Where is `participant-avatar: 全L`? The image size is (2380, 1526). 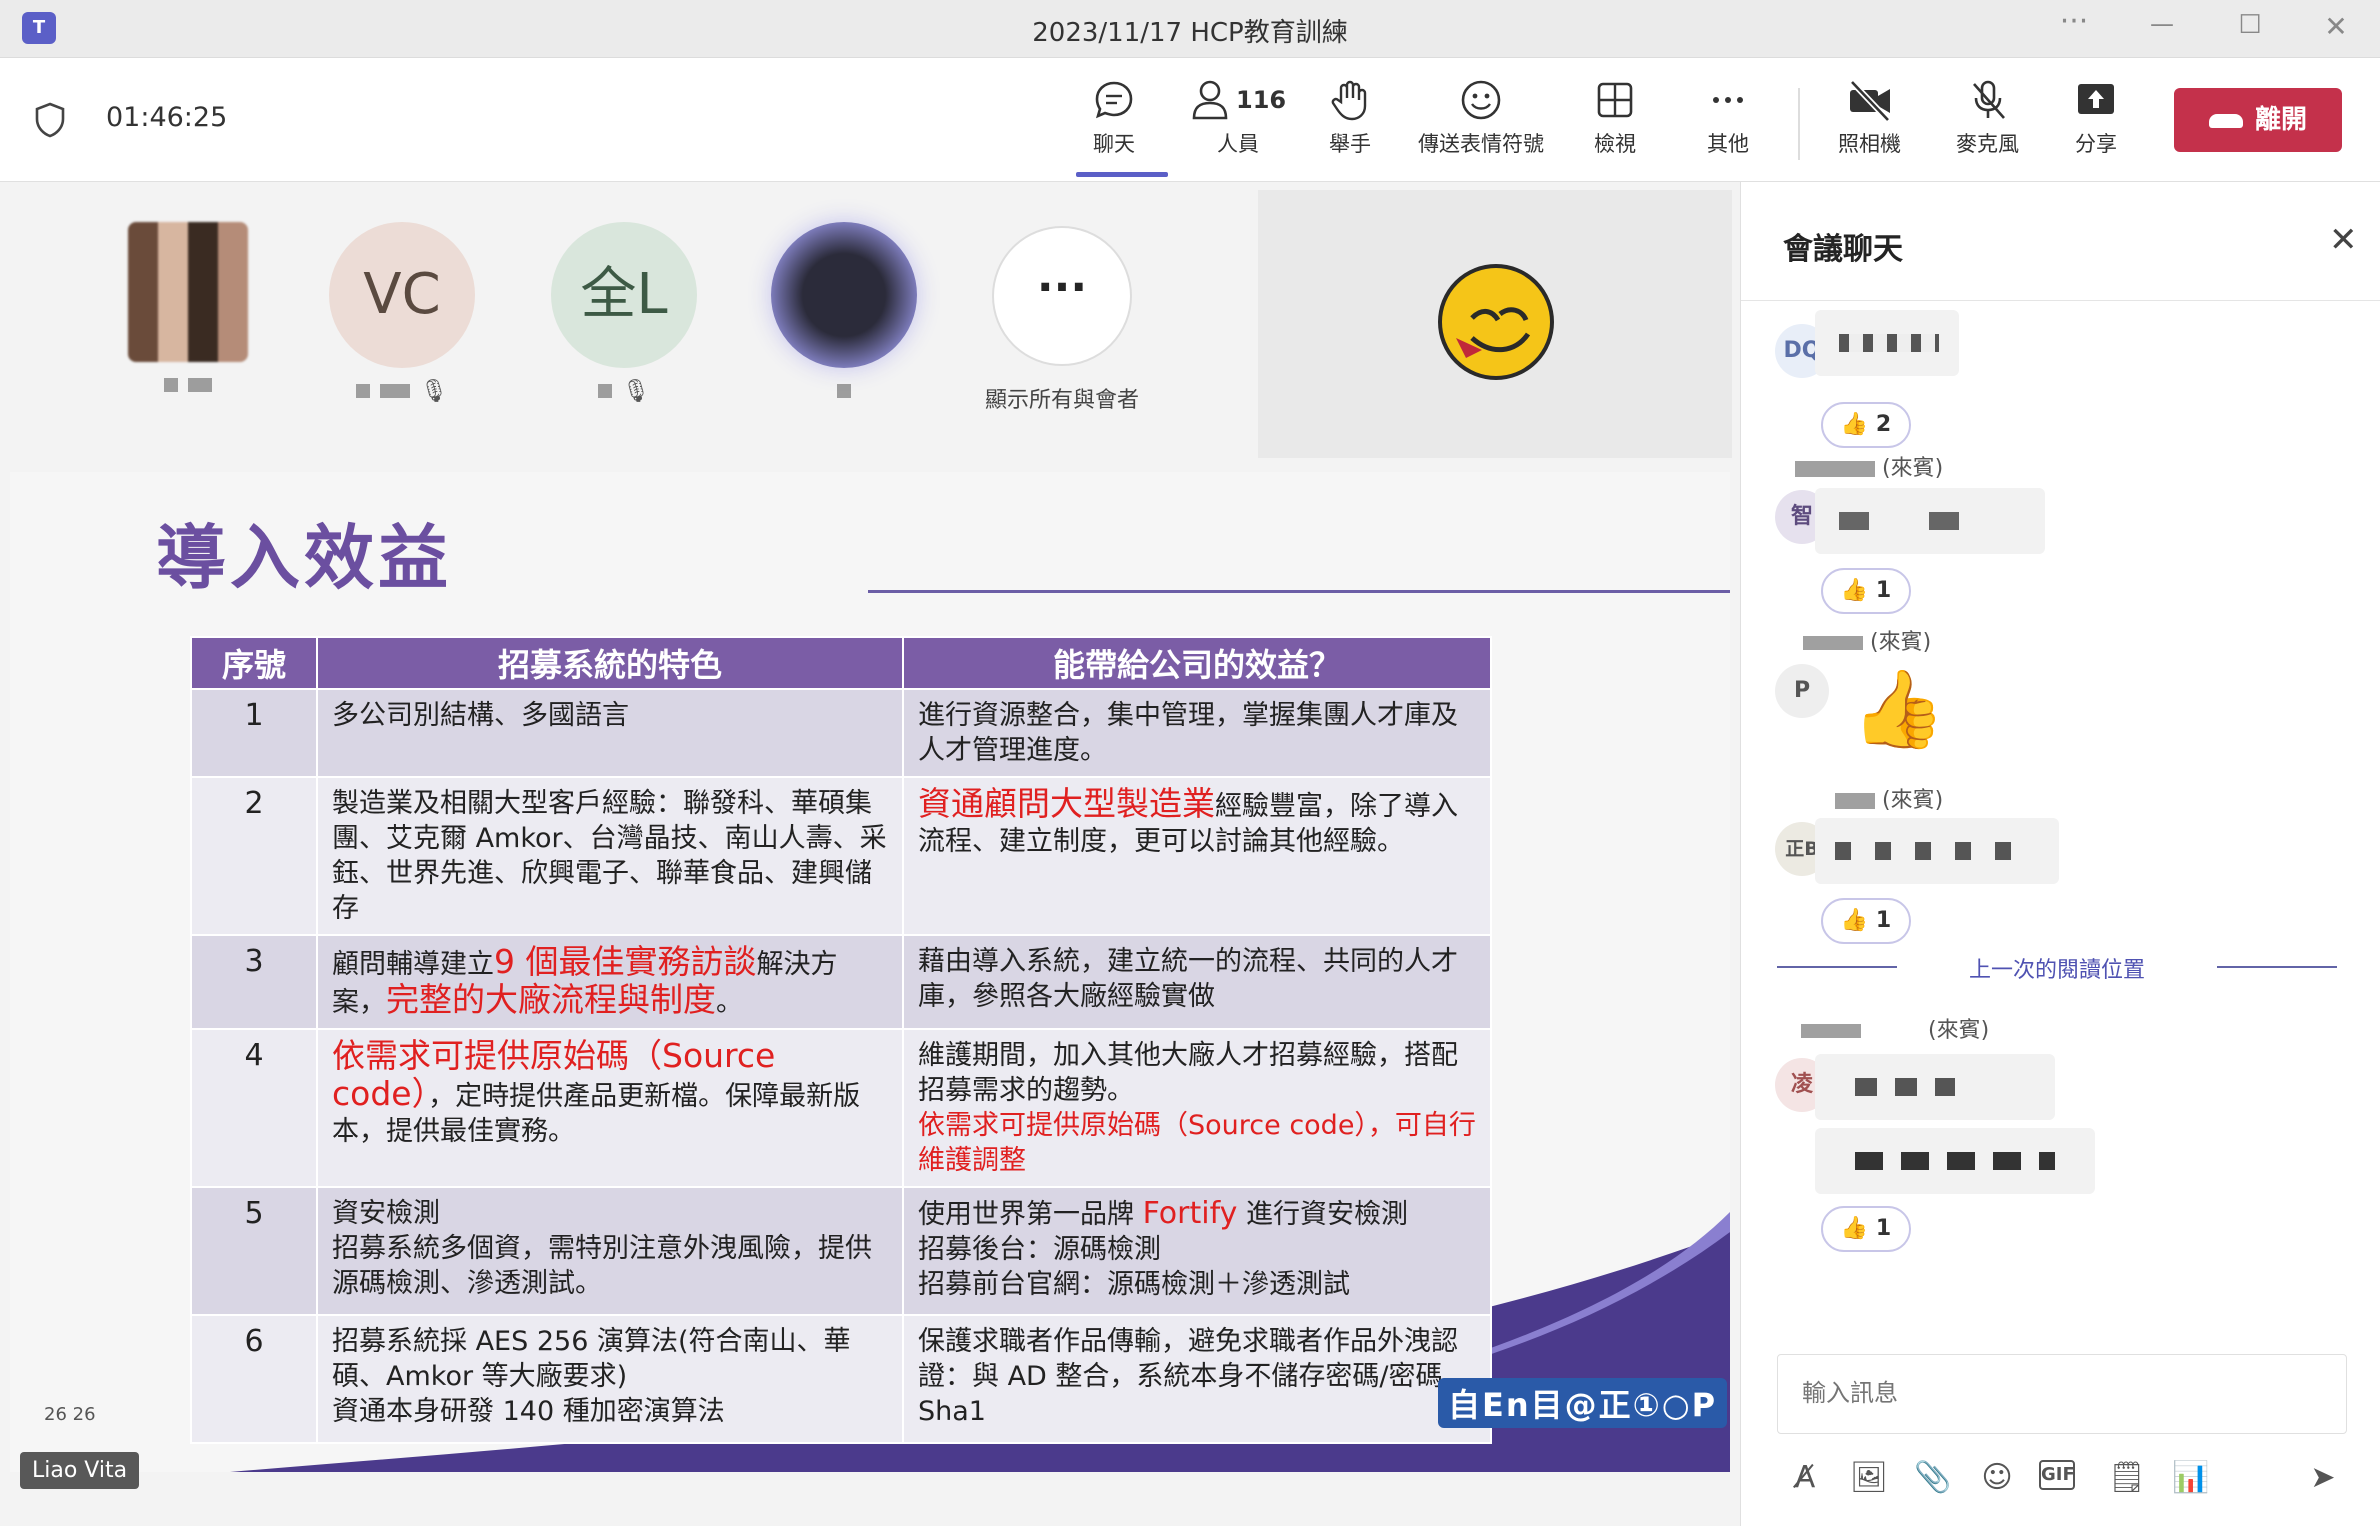
participant-avatar: 全L is located at coordinates (624, 295).